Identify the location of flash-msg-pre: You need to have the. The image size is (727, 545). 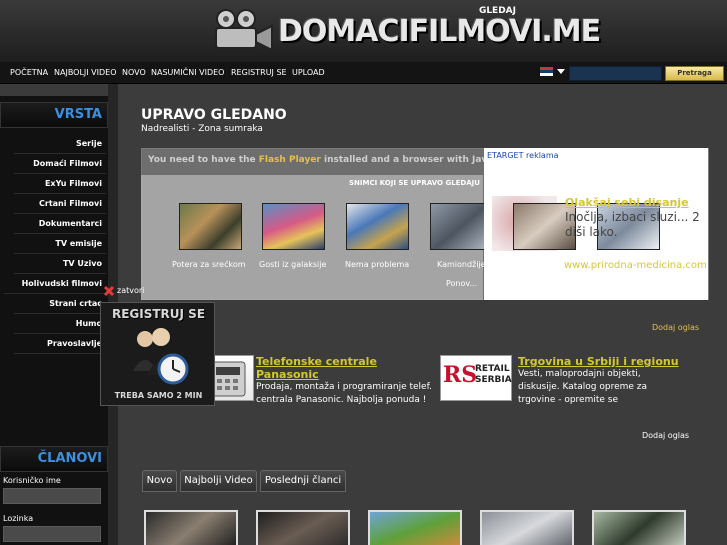
(203, 160).